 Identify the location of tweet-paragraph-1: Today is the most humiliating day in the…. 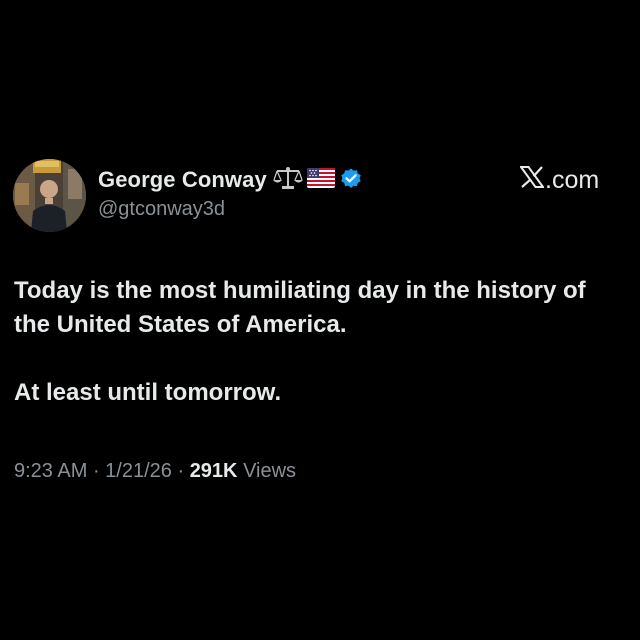
(300, 307).